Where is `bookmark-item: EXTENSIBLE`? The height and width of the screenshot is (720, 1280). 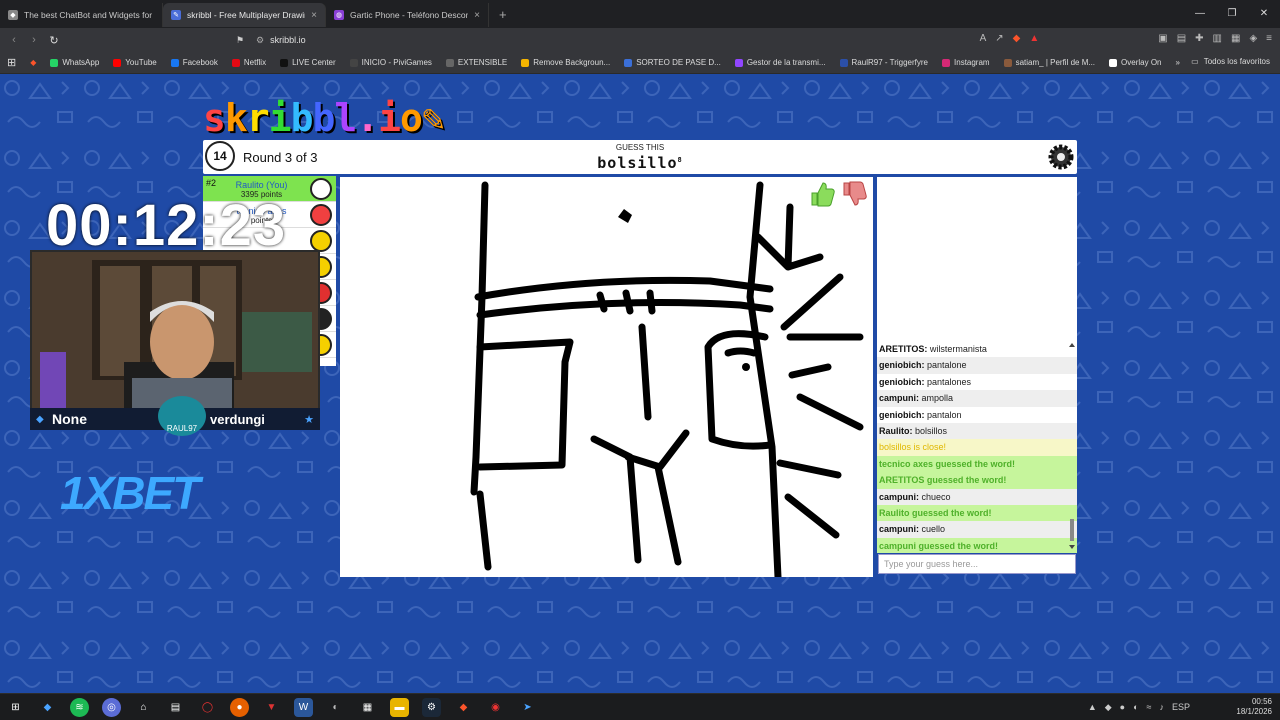
bookmark-item: EXTENSIBLE is located at coordinates (476, 62).